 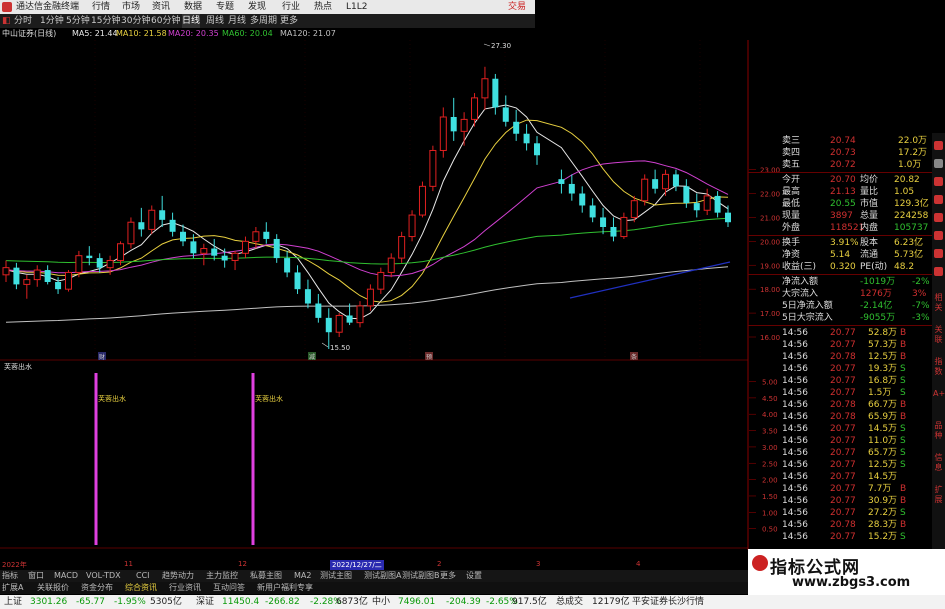 What do you see at coordinates (53, 588) in the screenshot?
I see `extension-tab: 关联报价` at bounding box center [53, 588].